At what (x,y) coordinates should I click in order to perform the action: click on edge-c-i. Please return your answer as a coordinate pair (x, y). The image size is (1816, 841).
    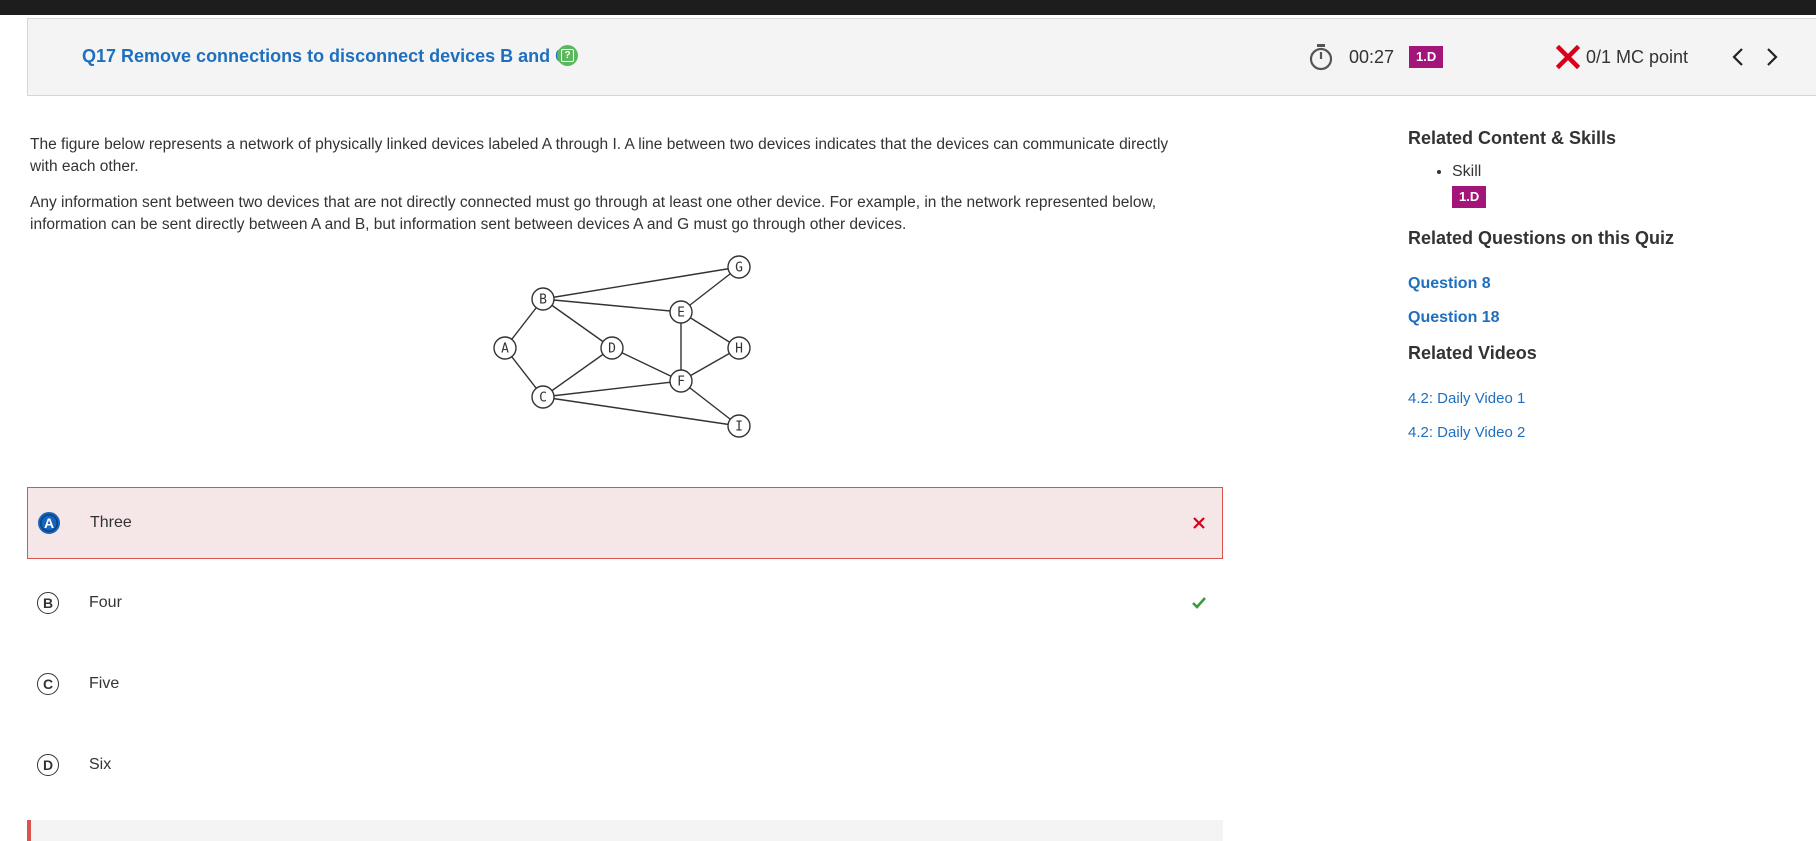
    Looking at the image, I should click on (641, 411).